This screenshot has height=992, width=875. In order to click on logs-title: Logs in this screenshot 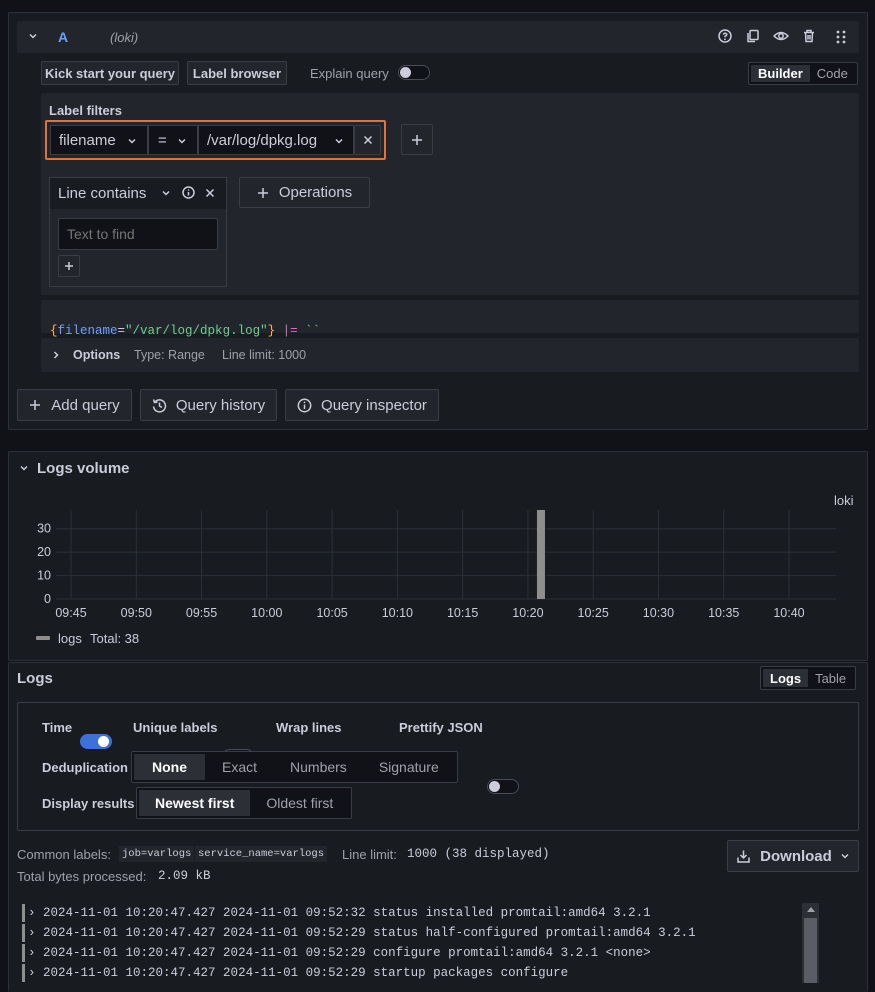, I will do `click(35, 678)`.